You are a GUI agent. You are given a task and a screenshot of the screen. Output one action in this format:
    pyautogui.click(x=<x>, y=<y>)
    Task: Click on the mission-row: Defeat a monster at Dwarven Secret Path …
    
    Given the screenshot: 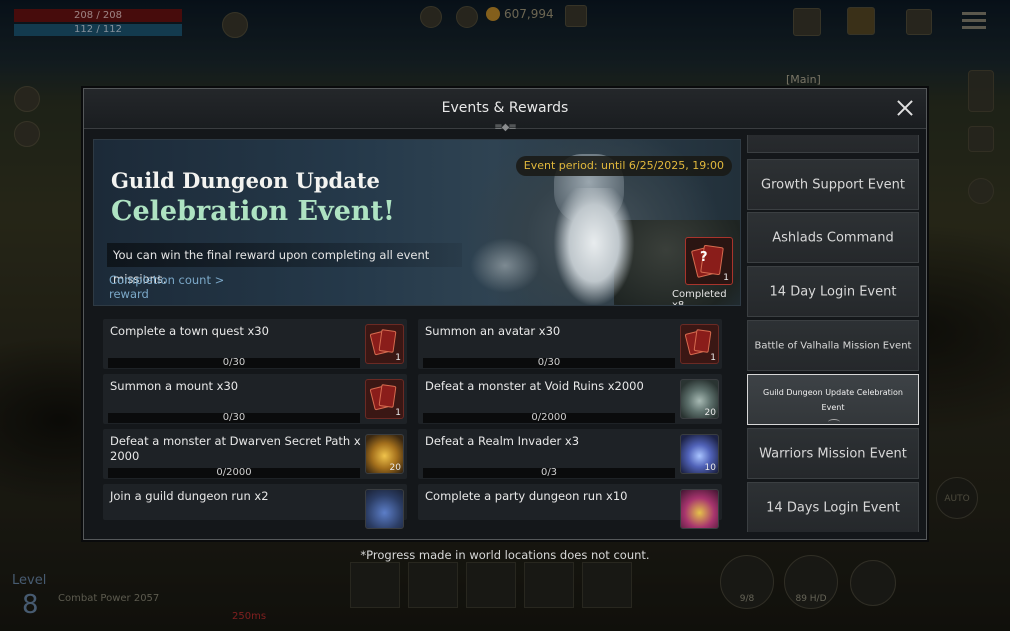 What is the action you would take?
    pyautogui.click(x=255, y=454)
    